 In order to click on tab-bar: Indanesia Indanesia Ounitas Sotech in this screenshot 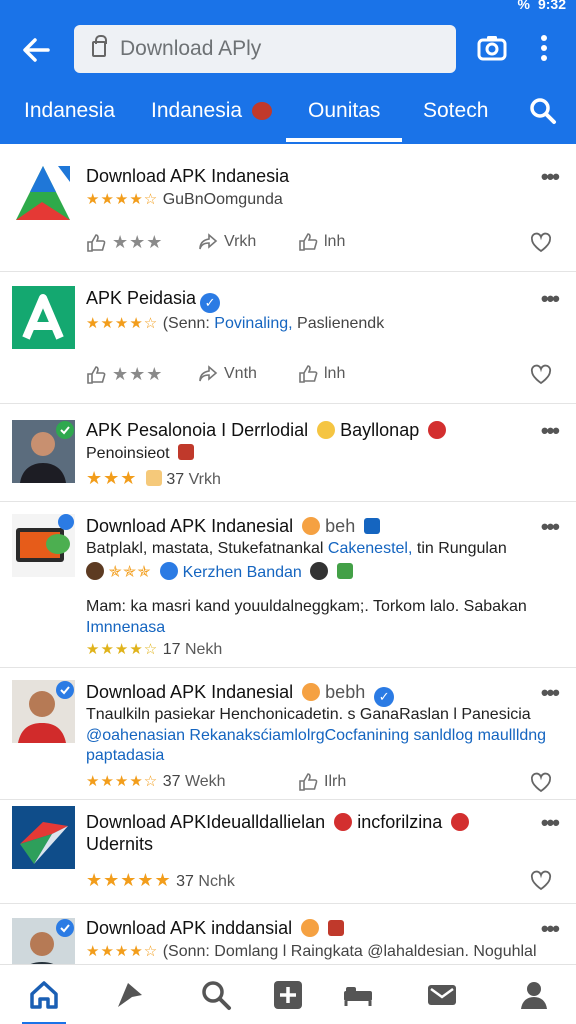, I will do `click(288, 118)`.